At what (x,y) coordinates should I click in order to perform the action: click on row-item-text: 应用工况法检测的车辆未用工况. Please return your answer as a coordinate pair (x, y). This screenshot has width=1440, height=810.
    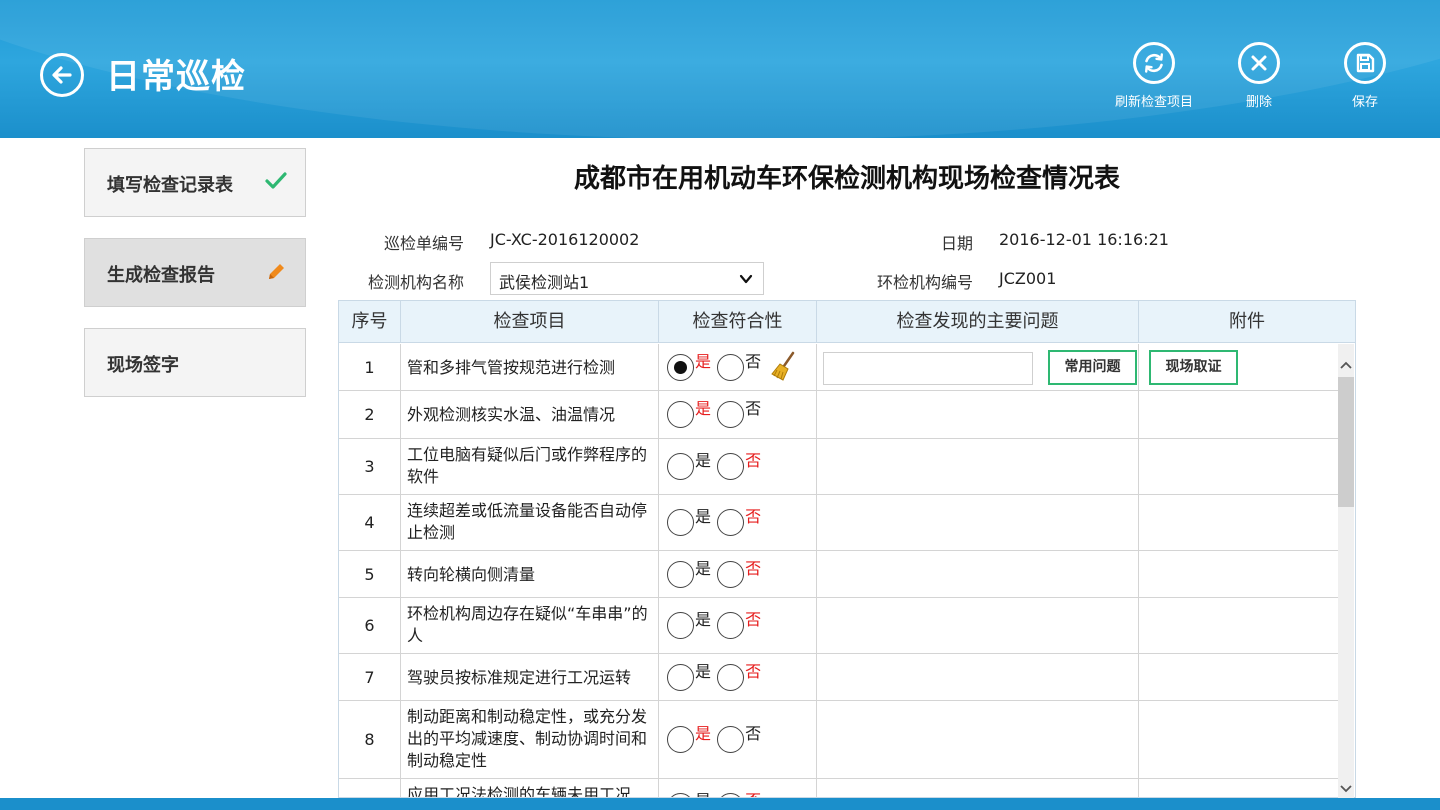
    Looking at the image, I should click on (519, 791).